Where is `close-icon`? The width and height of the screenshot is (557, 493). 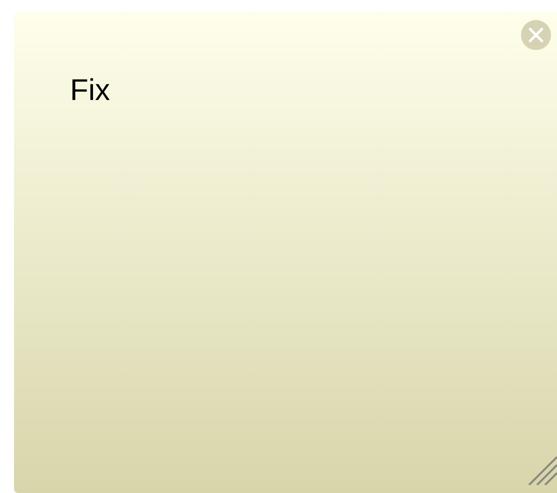 close-icon is located at coordinates (536, 35).